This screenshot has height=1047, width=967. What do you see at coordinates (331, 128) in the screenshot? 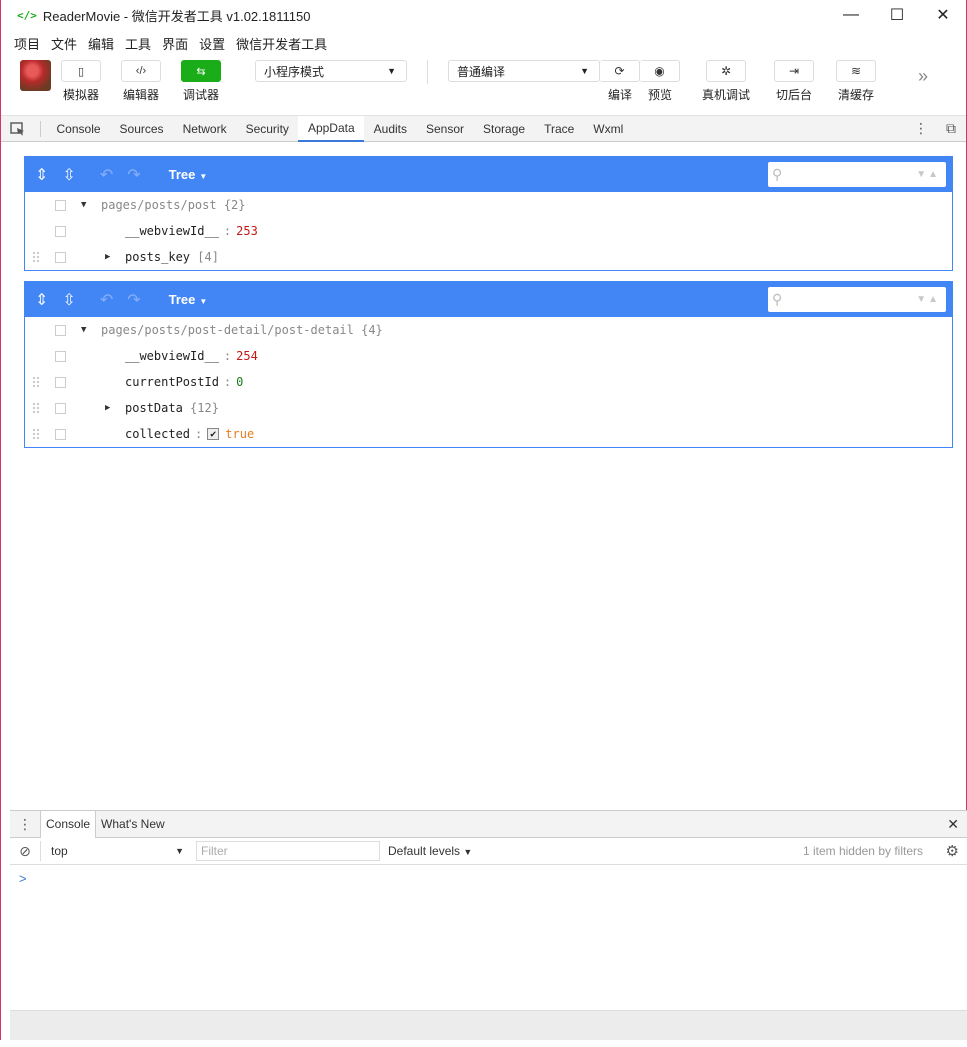
I see `tab-appdata: AppData` at bounding box center [331, 128].